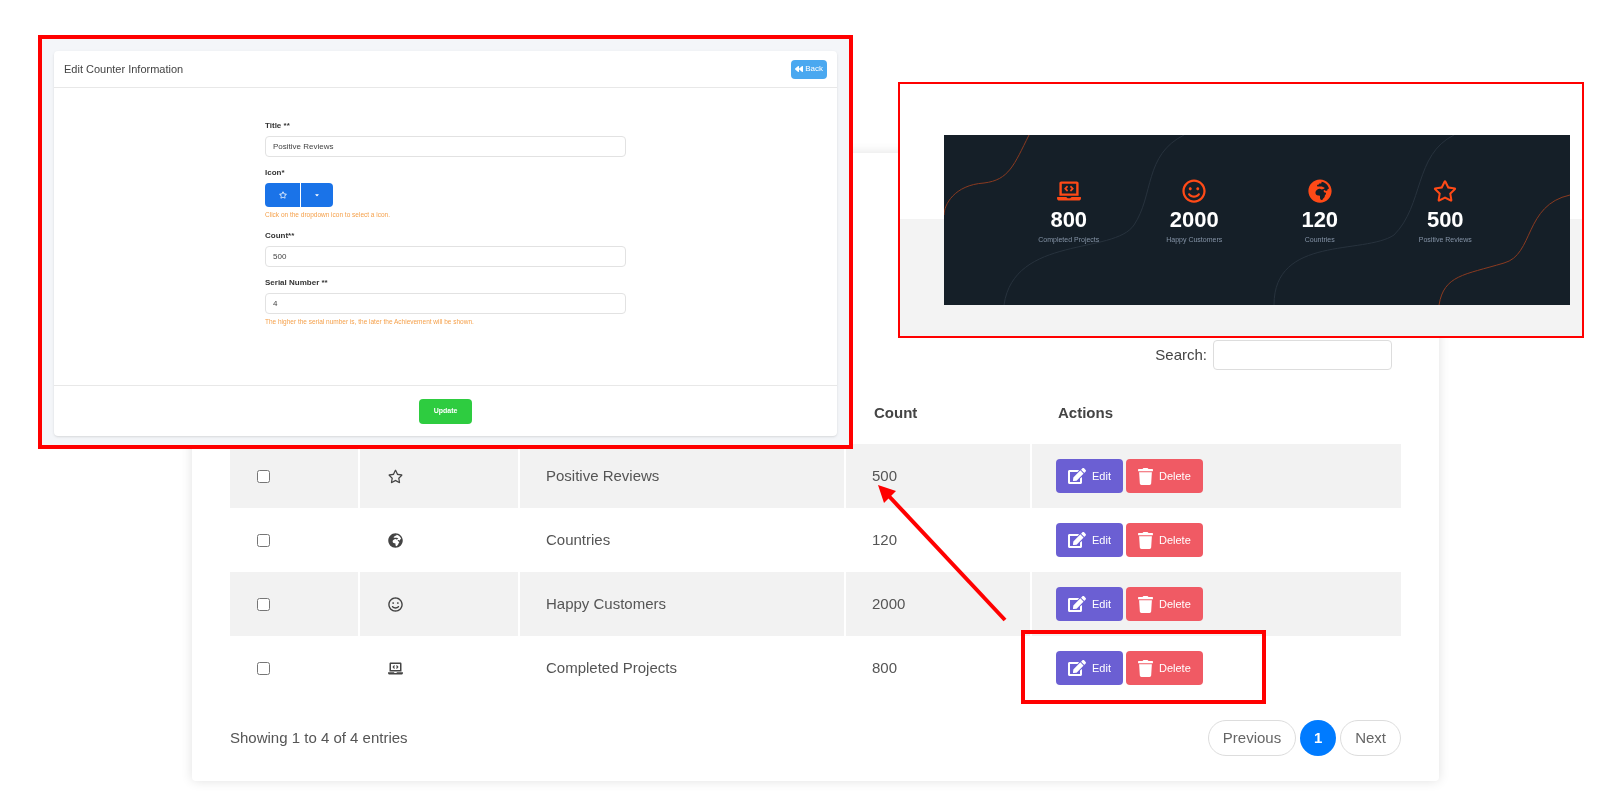  I want to click on search-field, so click(1302, 355).